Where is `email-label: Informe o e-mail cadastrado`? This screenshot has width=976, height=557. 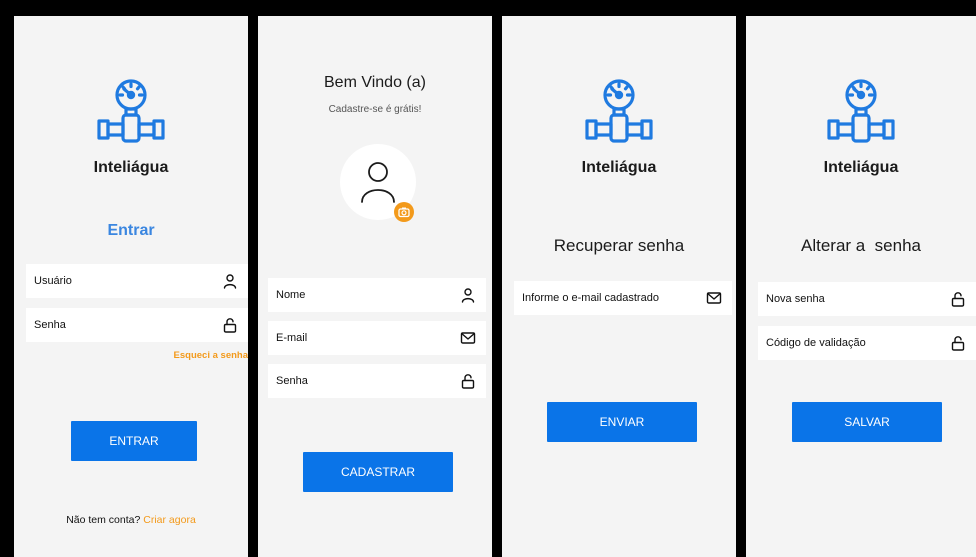
email-label: Informe o e-mail cadastrado is located at coordinates (590, 298).